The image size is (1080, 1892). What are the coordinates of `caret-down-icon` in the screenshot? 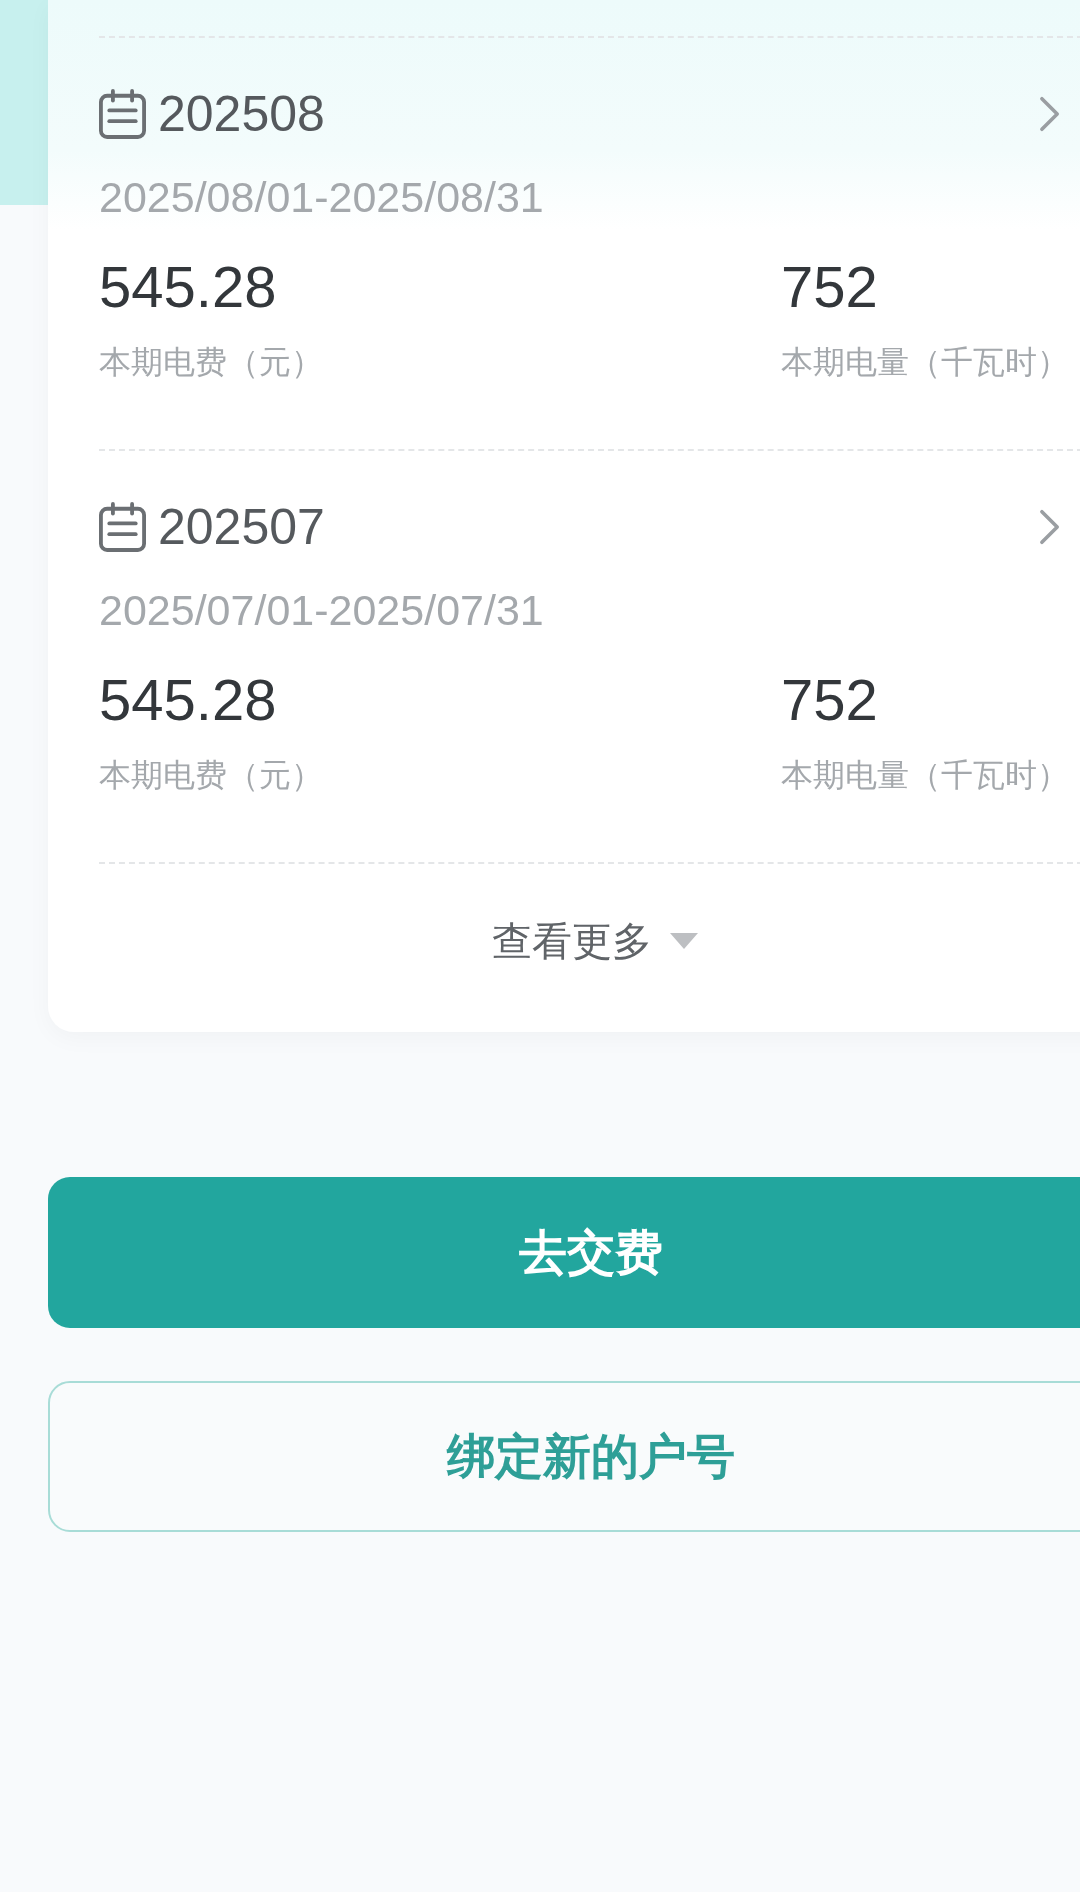 It's located at (684, 941).